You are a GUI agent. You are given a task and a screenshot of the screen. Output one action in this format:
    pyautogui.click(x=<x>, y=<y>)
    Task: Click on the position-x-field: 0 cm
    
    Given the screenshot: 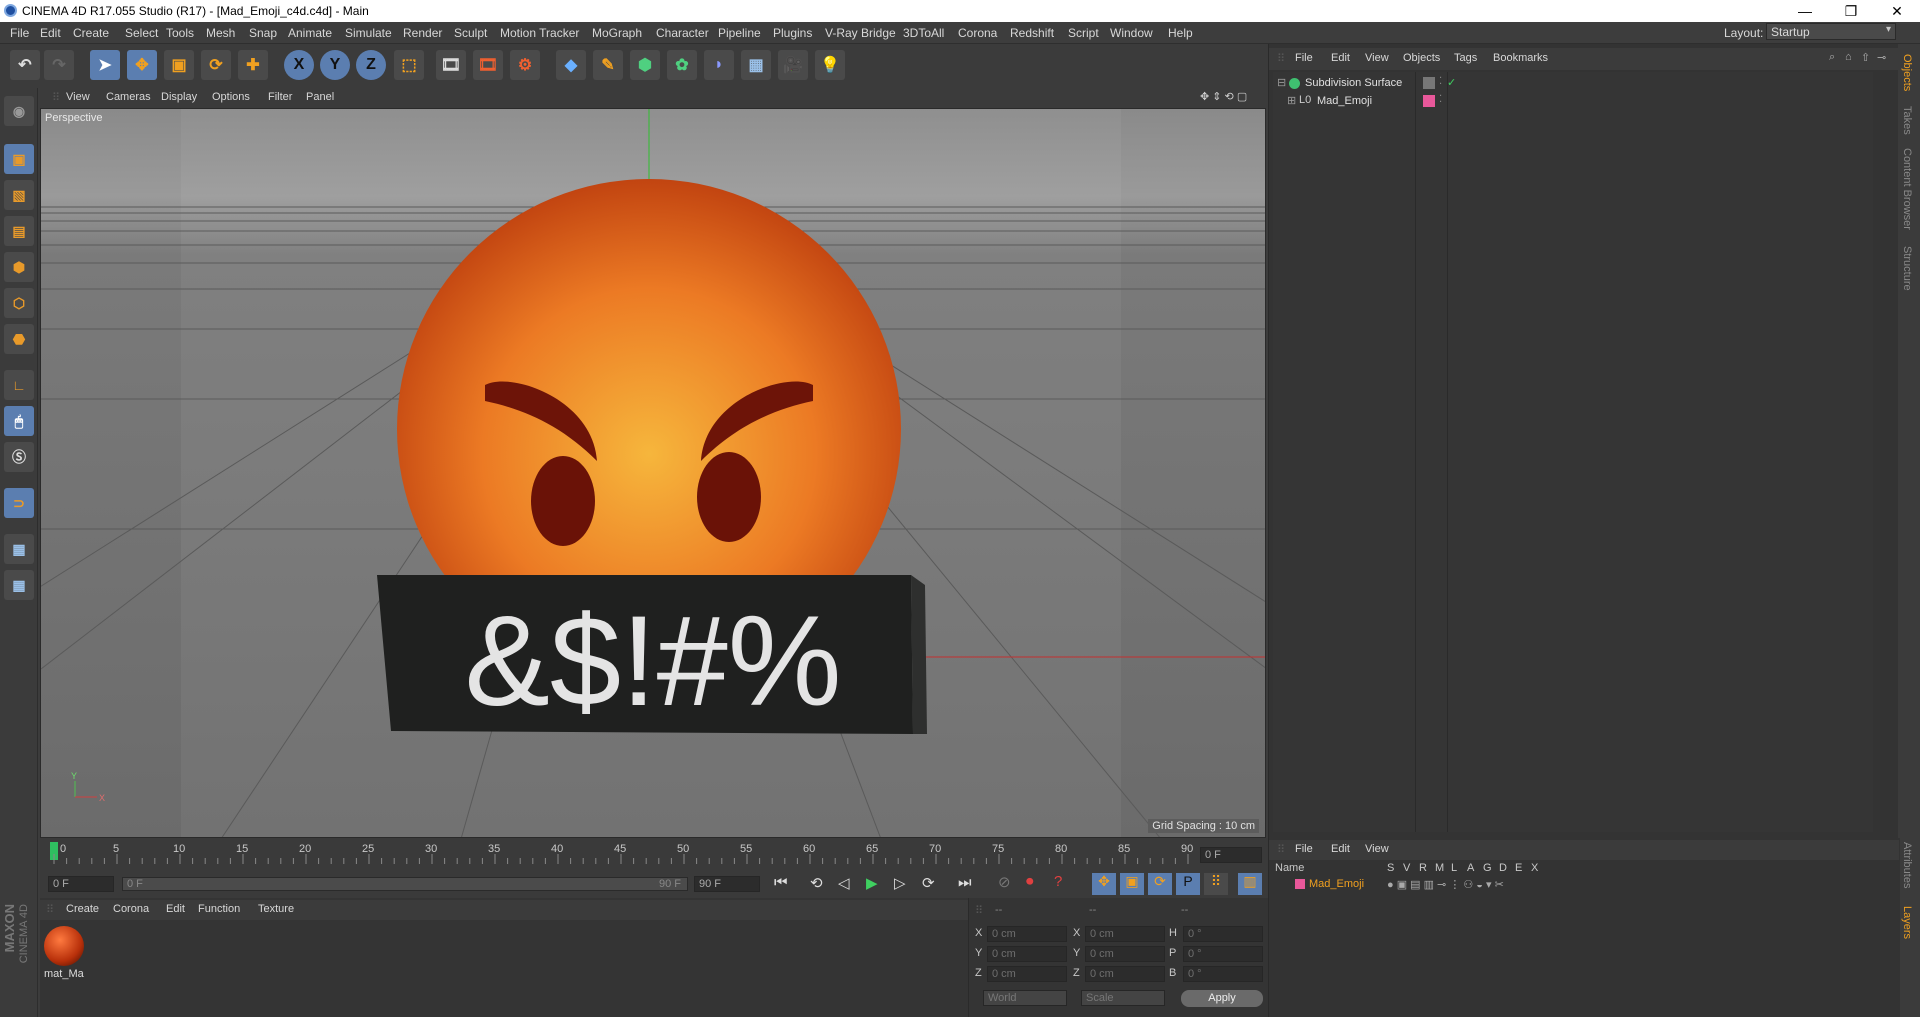 What is the action you would take?
    pyautogui.click(x=1027, y=934)
    